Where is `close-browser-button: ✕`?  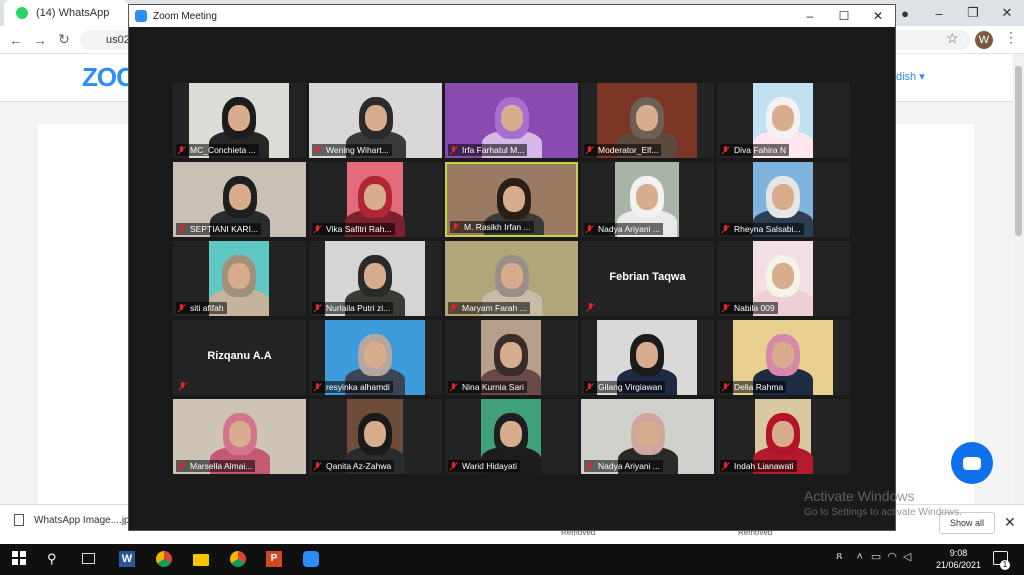
close-browser-button: ✕ is located at coordinates (1007, 13).